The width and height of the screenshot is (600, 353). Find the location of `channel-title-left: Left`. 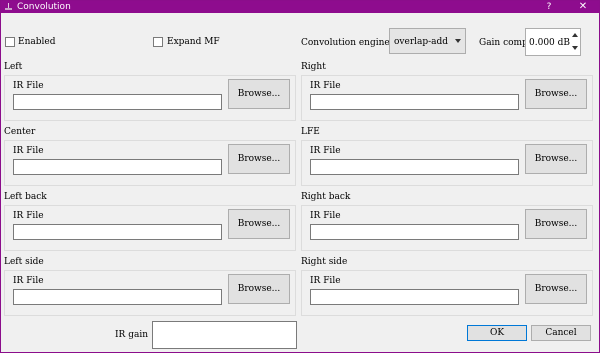

channel-title-left: Left is located at coordinates (13, 67).